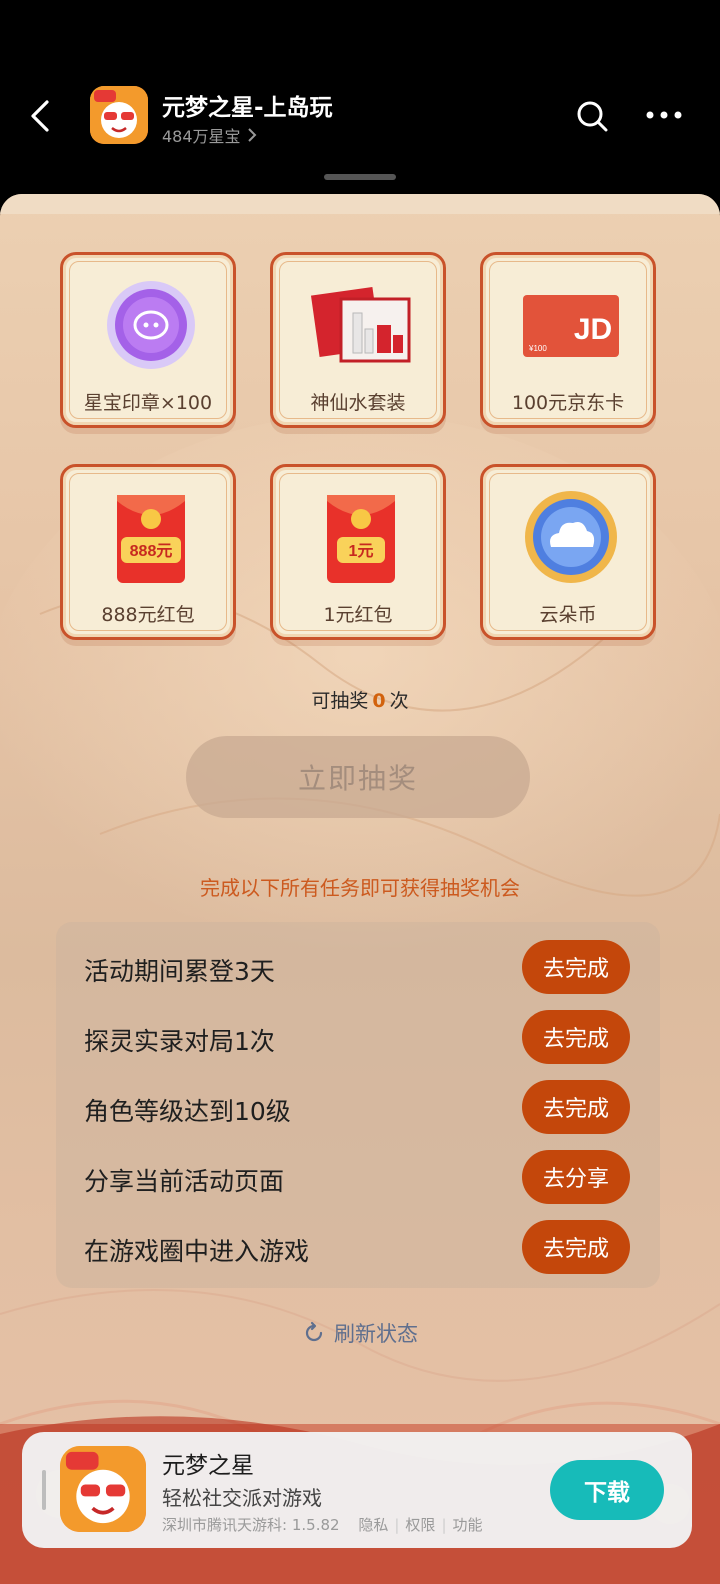 The height and width of the screenshot is (1584, 720). What do you see at coordinates (314, 1331) in the screenshot?
I see `refresh-icon` at bounding box center [314, 1331].